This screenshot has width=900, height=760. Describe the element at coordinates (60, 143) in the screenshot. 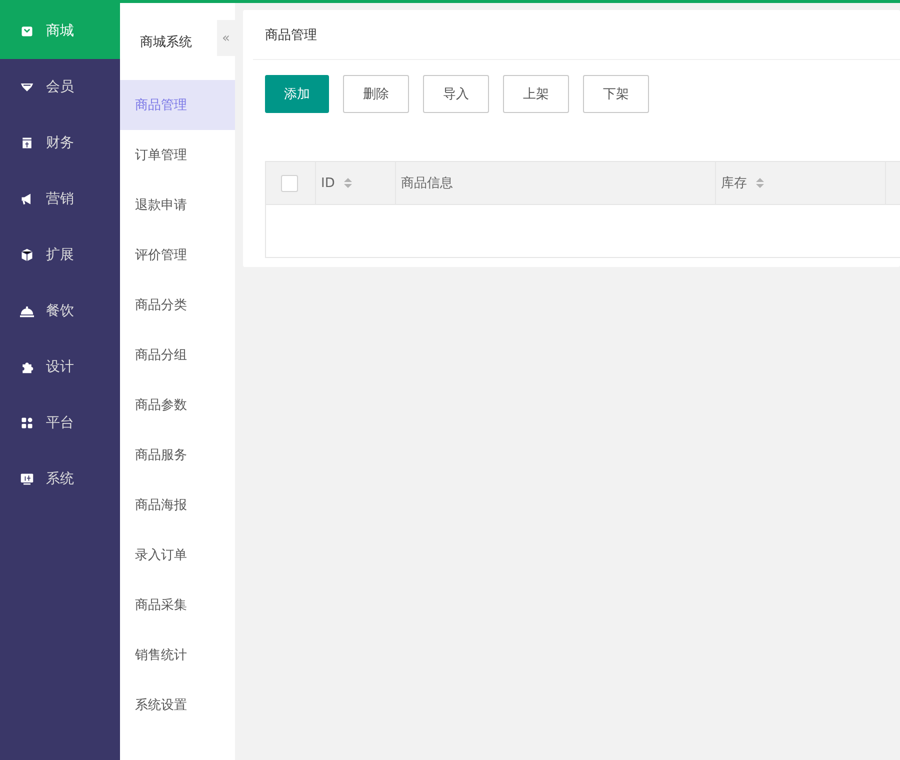

I see `nav-item: 财务` at that location.